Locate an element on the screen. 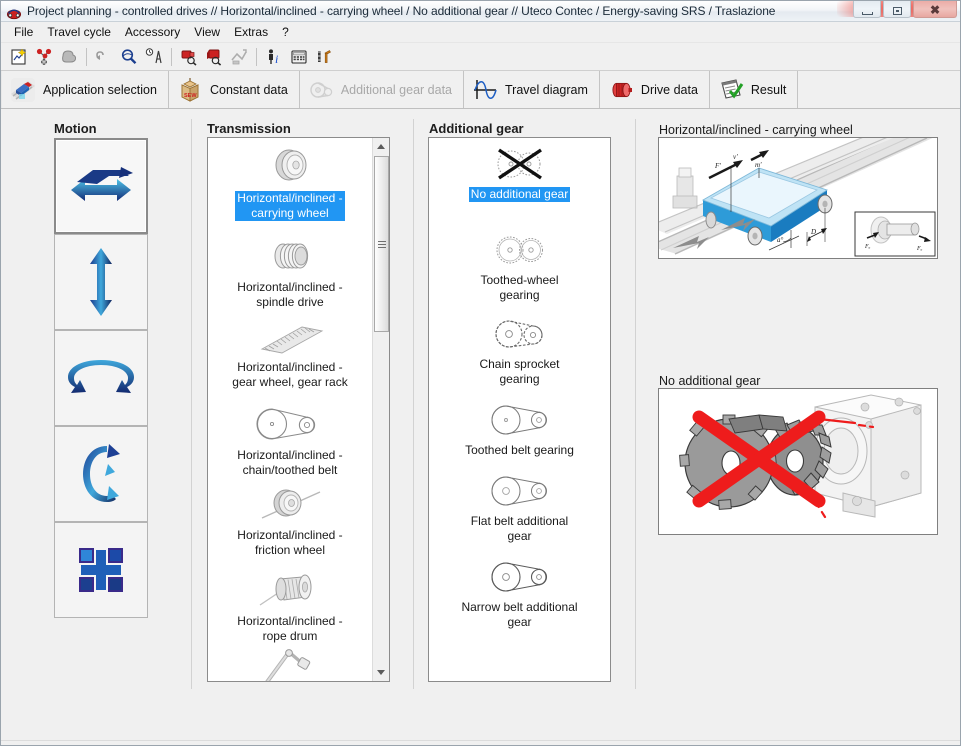 The height and width of the screenshot is (746, 961). transmission-scrollbar is located at coordinates (380, 409).